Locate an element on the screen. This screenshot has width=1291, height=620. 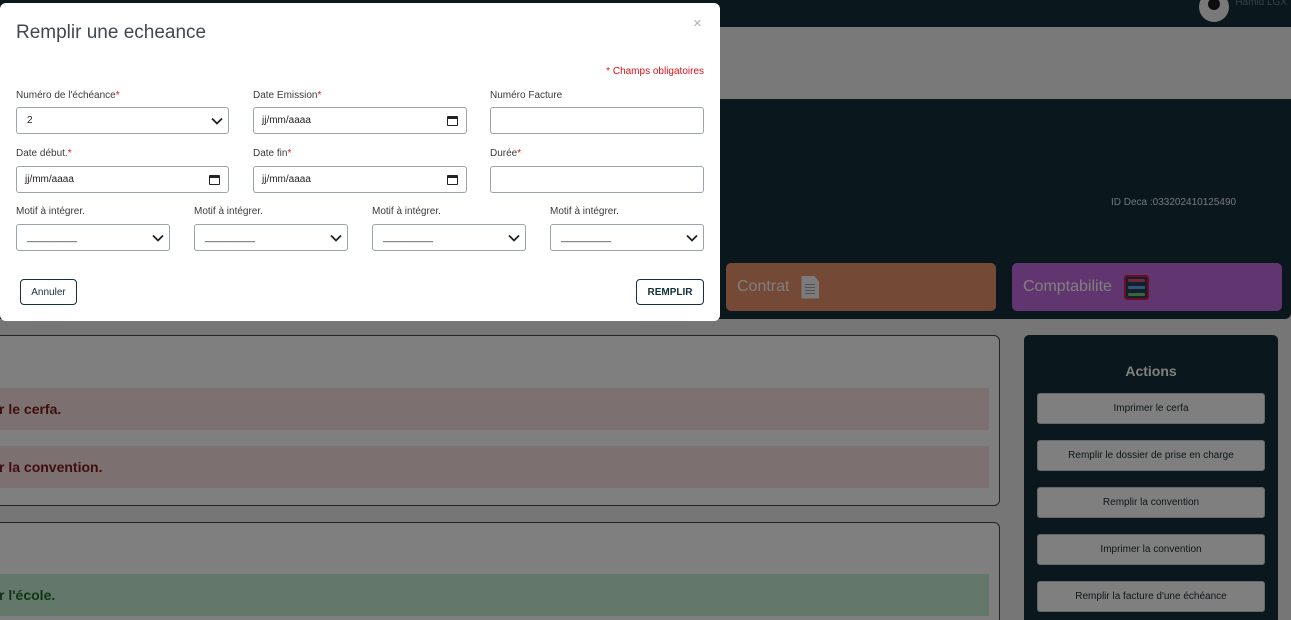
numero-echeance-select: 2 is located at coordinates (122, 120).